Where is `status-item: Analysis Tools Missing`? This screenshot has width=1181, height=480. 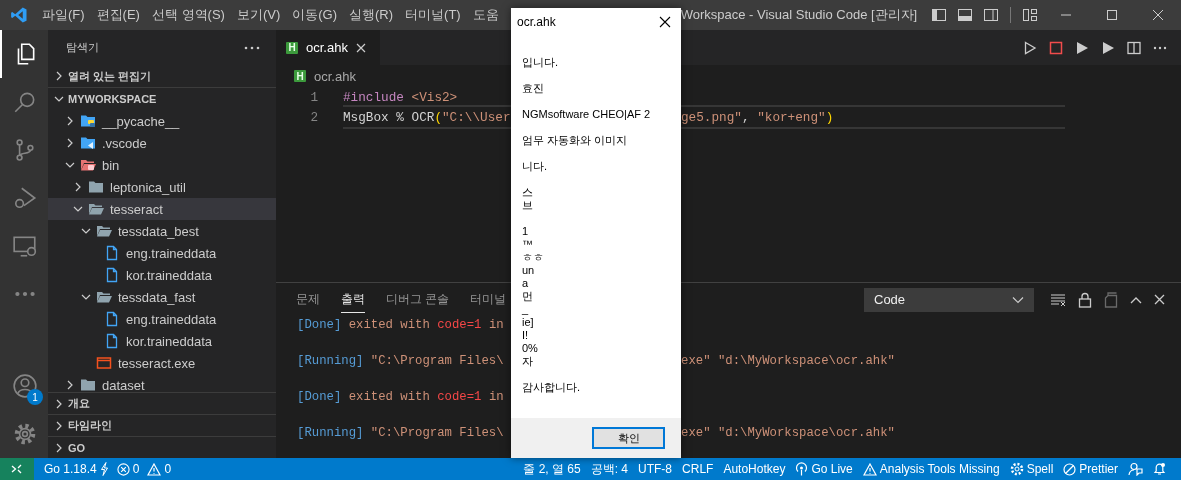 status-item: Analysis Tools Missing is located at coordinates (931, 469).